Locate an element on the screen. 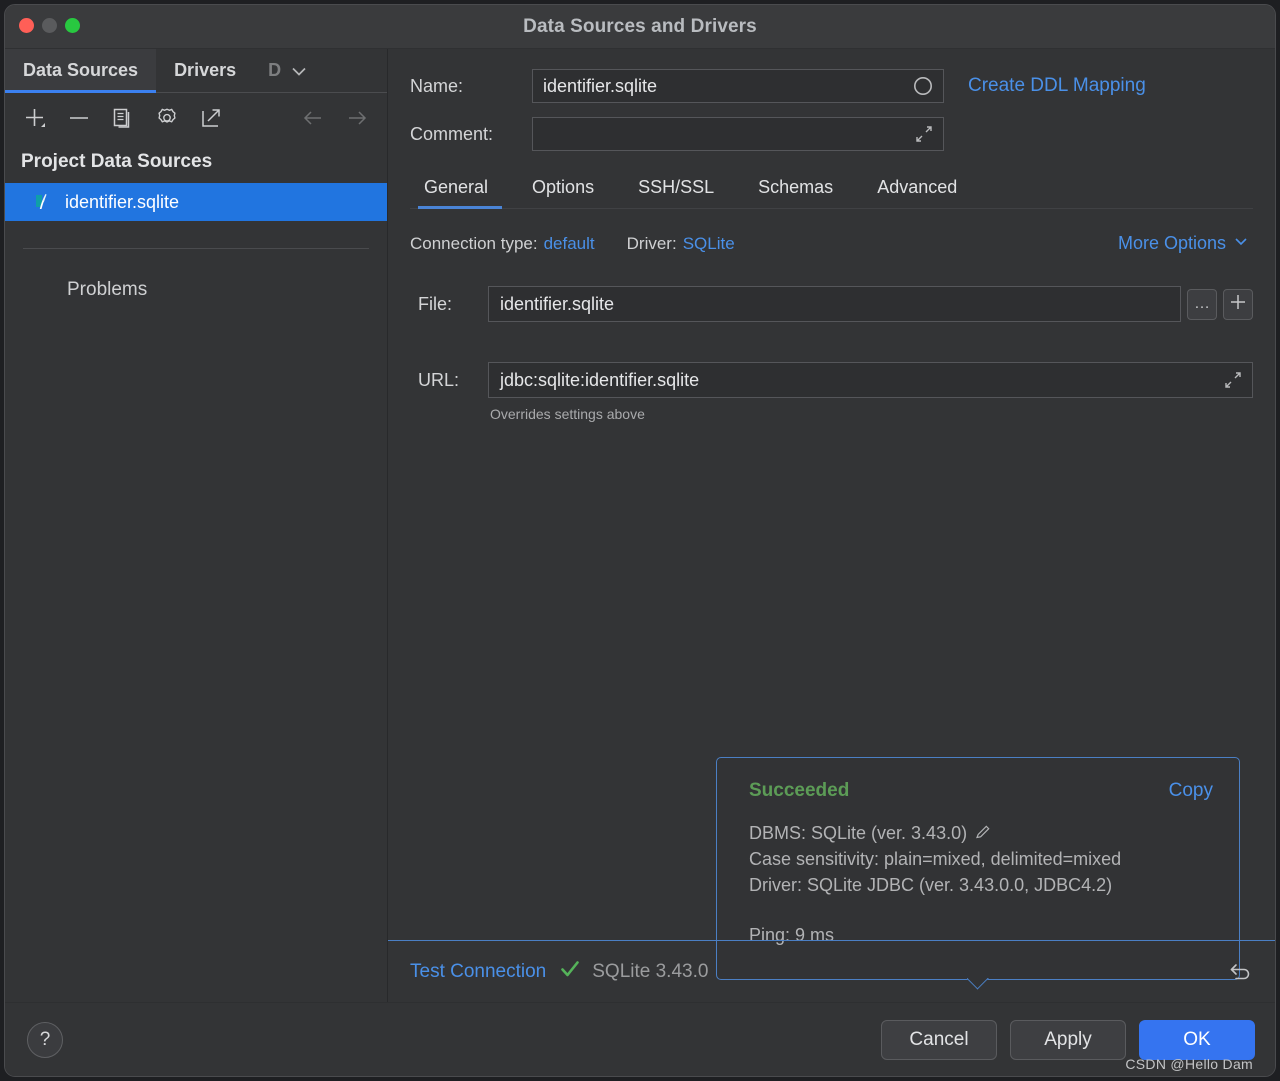 Image resolution: width=1280 pixels, height=1081 pixels. arrow-left-icon is located at coordinates (313, 118).